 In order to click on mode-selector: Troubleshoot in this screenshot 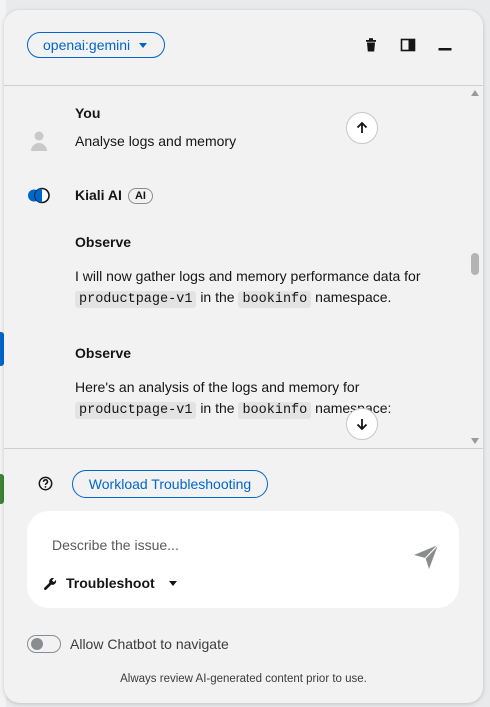, I will do `click(110, 583)`.